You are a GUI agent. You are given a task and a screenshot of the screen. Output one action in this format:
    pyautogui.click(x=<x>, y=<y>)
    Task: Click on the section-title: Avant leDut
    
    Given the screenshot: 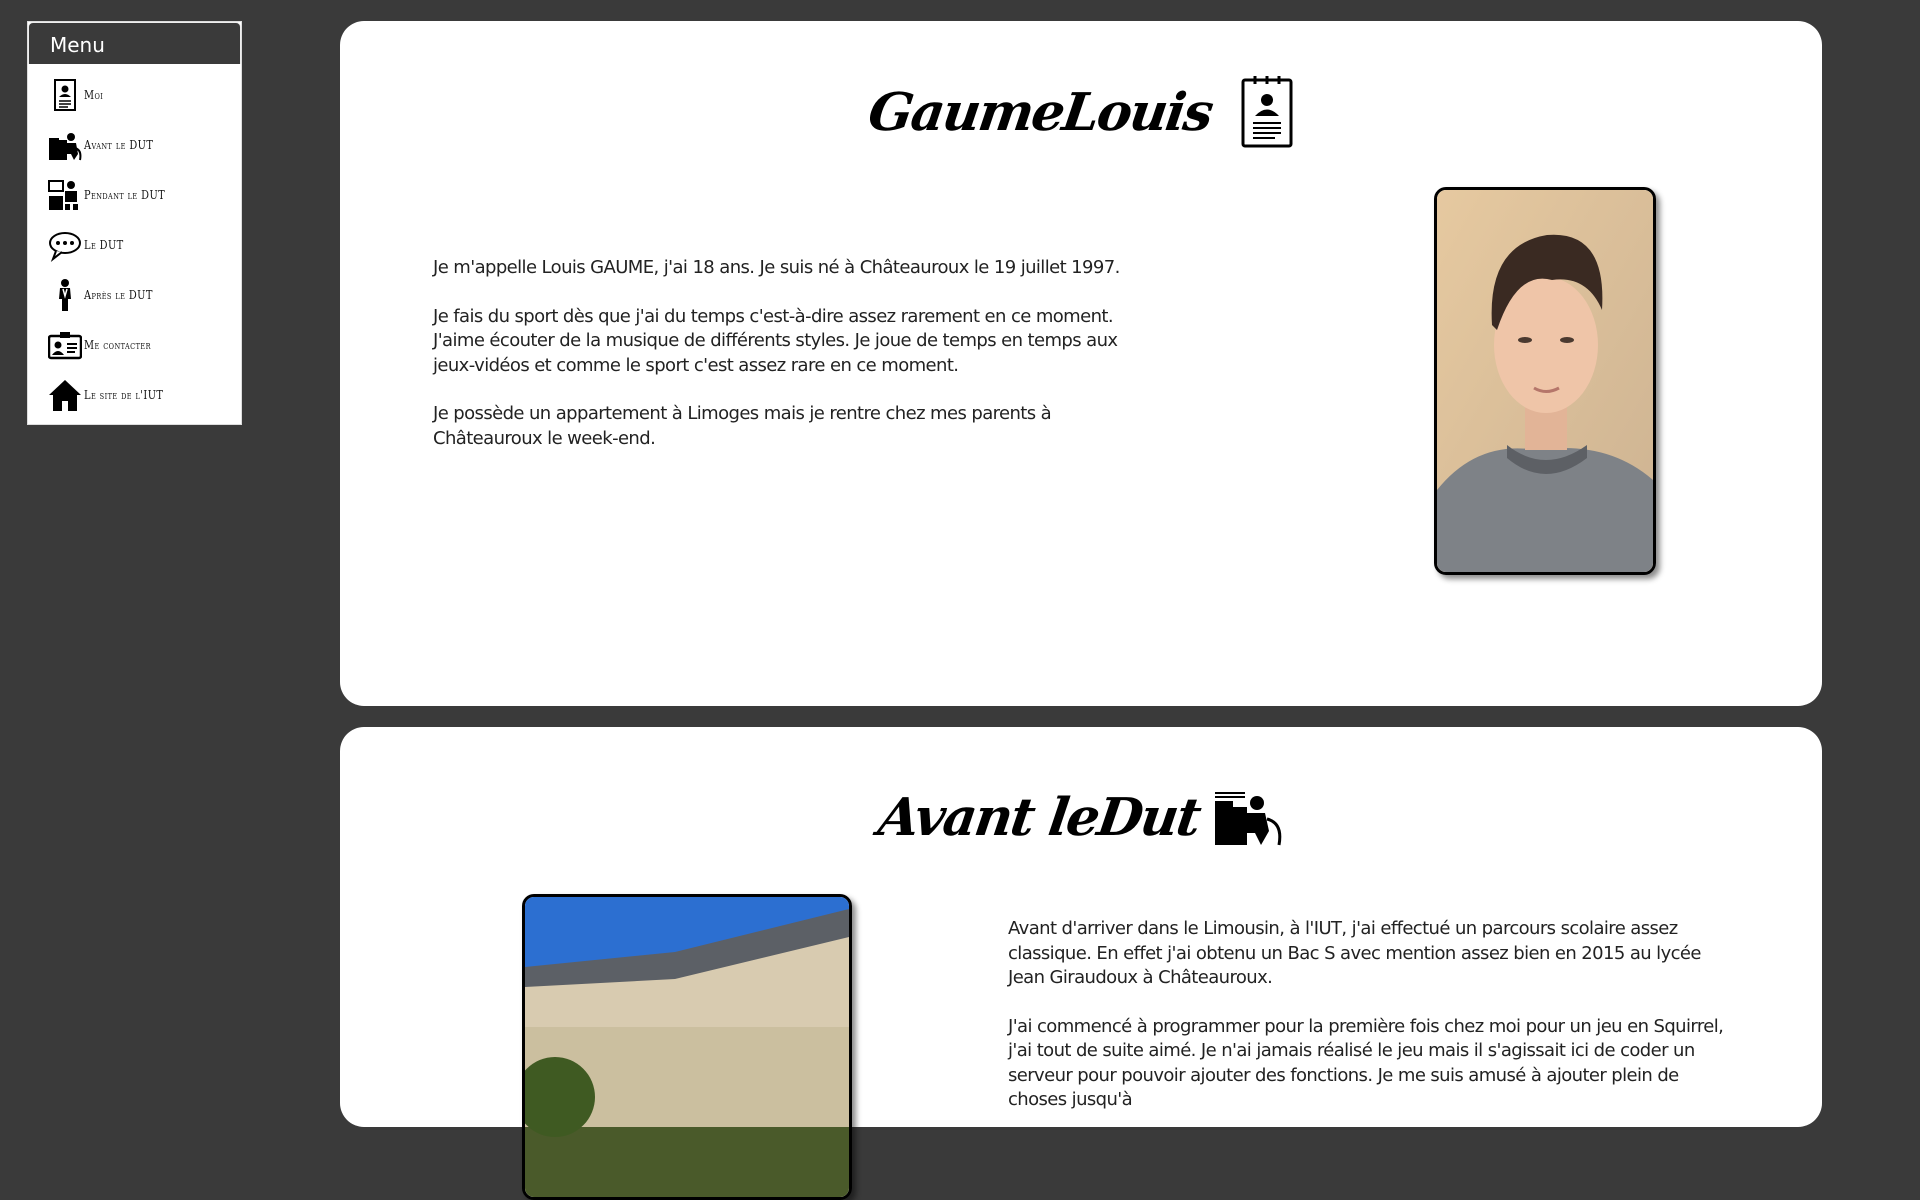 What is the action you would take?
    pyautogui.click(x=1039, y=817)
    